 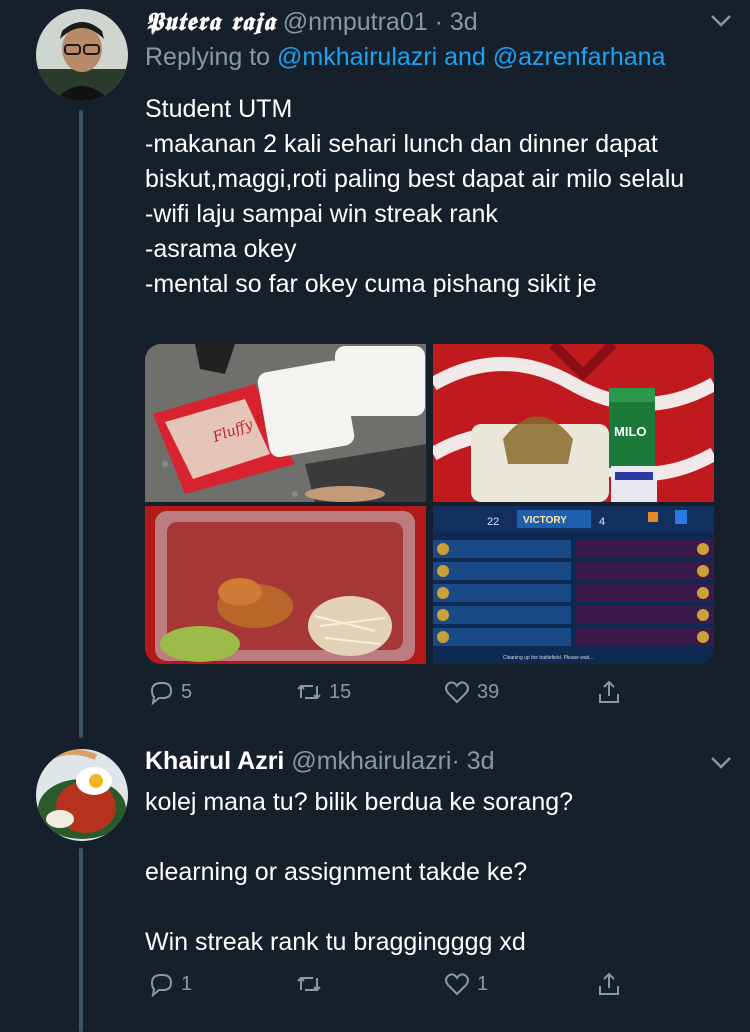 I want to click on reply-button: 1, so click(x=169, y=984).